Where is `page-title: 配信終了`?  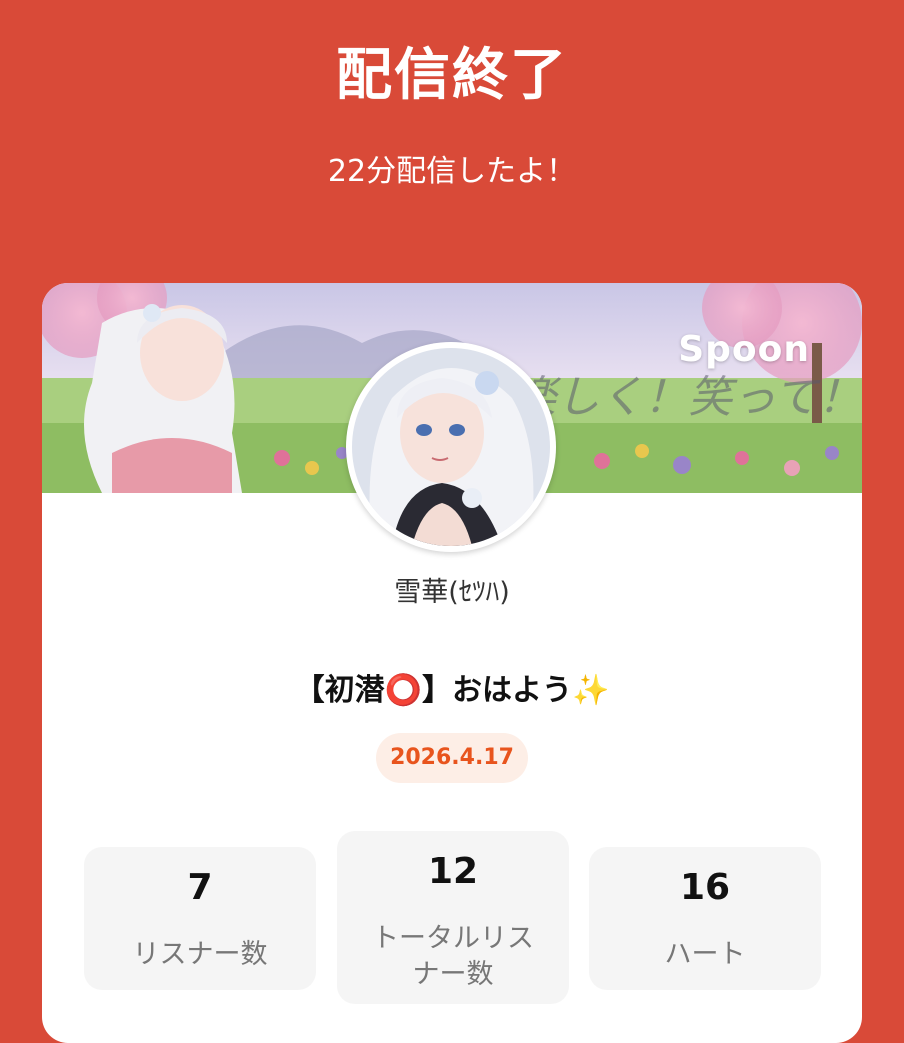
page-title: 配信終了 is located at coordinates (452, 75).